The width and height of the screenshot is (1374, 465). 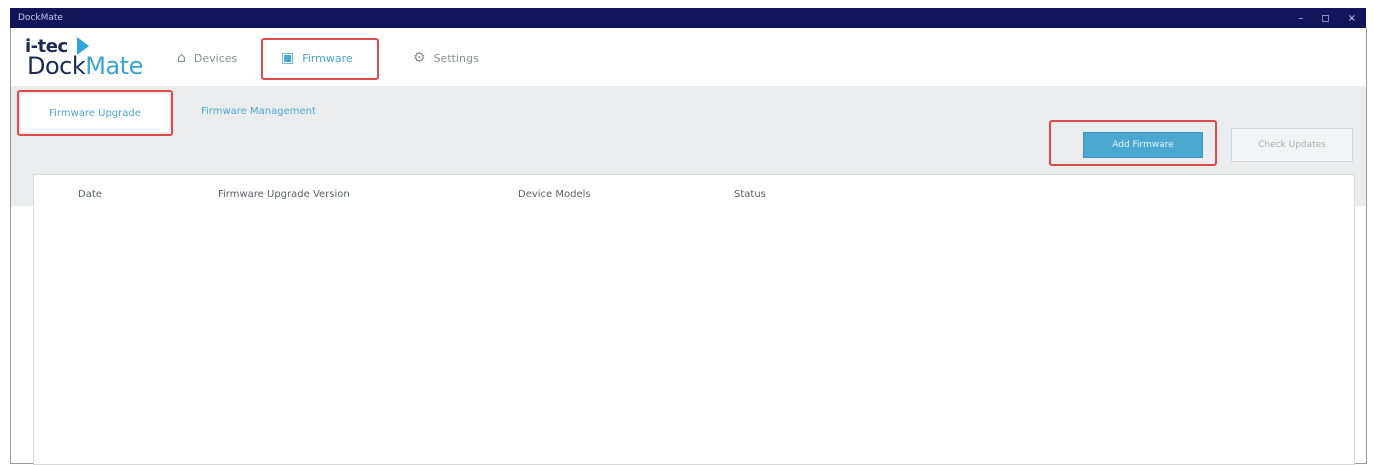 What do you see at coordinates (1300, 18) in the screenshot?
I see `minimize-button: –` at bounding box center [1300, 18].